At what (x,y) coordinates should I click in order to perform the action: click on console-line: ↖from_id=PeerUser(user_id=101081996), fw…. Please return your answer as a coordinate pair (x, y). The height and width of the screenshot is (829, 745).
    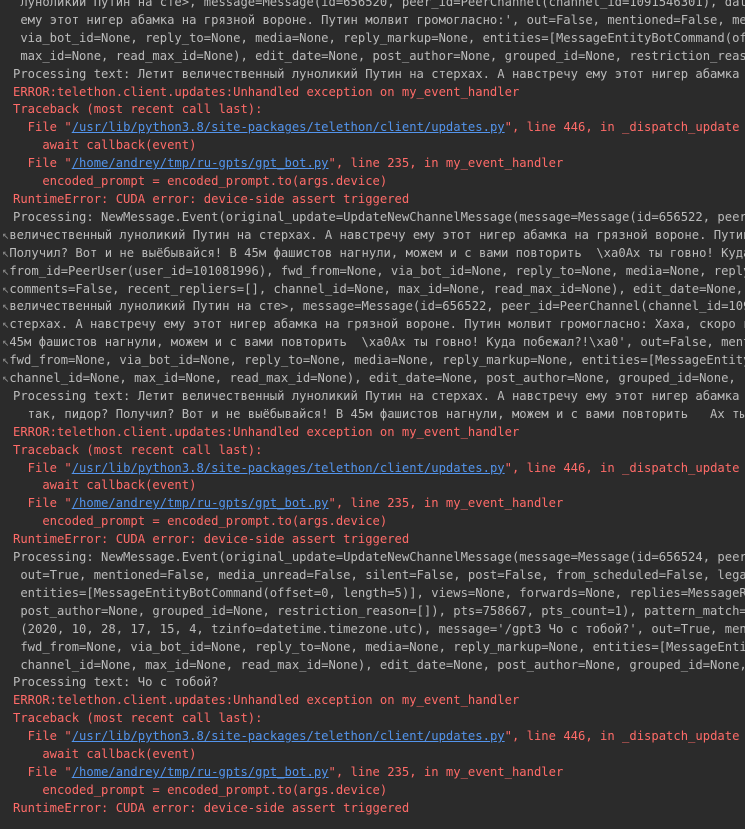
    Looking at the image, I should click on (372, 272).